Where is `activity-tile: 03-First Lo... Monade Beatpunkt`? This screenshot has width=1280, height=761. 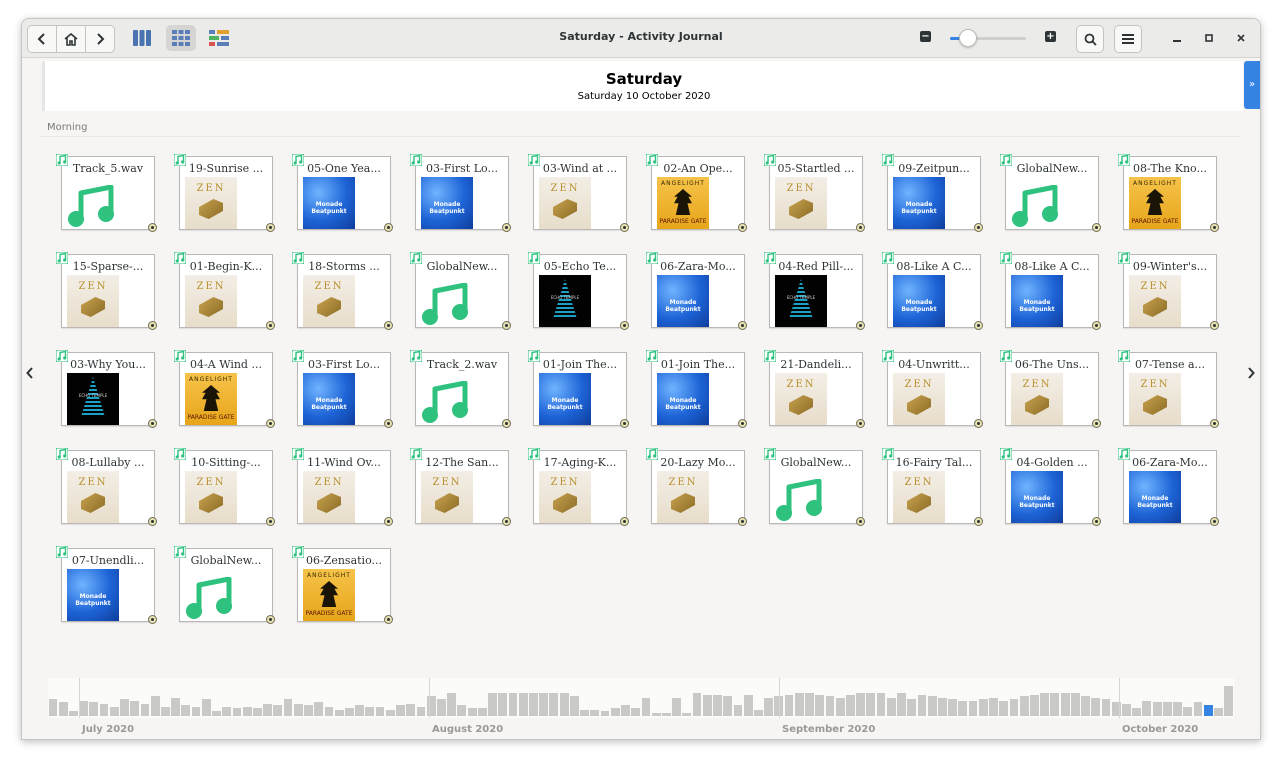 activity-tile: 03-First Lo... Monade Beatpunkt is located at coordinates (342, 388).